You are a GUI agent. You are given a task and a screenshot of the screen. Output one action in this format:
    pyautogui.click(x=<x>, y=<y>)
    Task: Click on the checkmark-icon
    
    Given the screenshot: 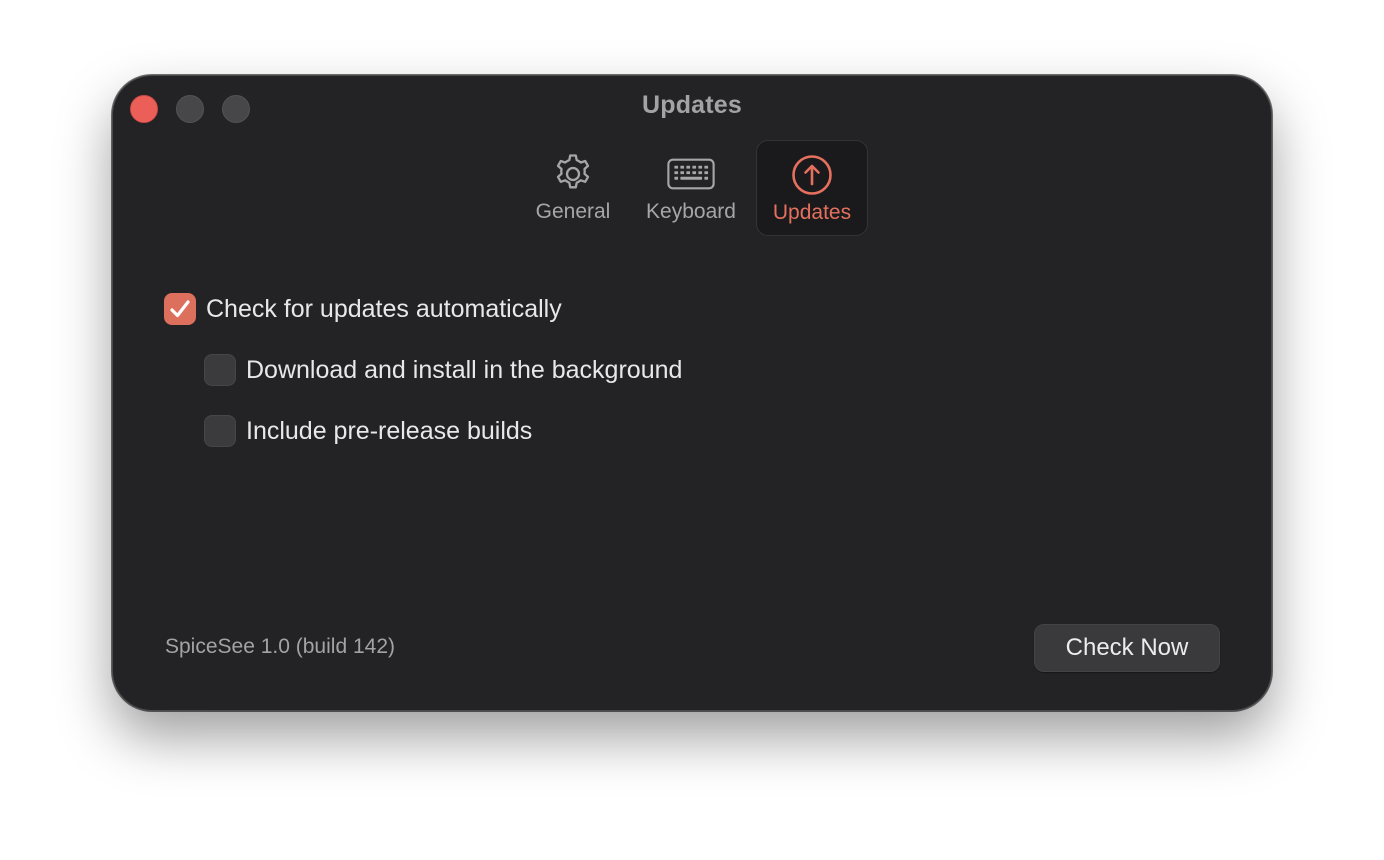 What is the action you would take?
    pyautogui.click(x=180, y=309)
    